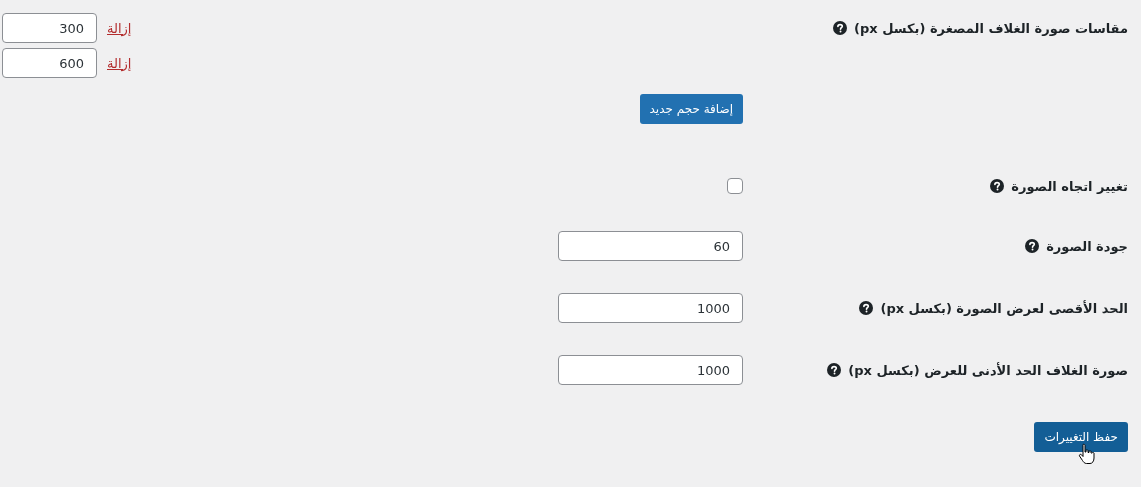 This screenshot has width=1141, height=487. What do you see at coordinates (650, 246) in the screenshot?
I see `number-input: 60` at bounding box center [650, 246].